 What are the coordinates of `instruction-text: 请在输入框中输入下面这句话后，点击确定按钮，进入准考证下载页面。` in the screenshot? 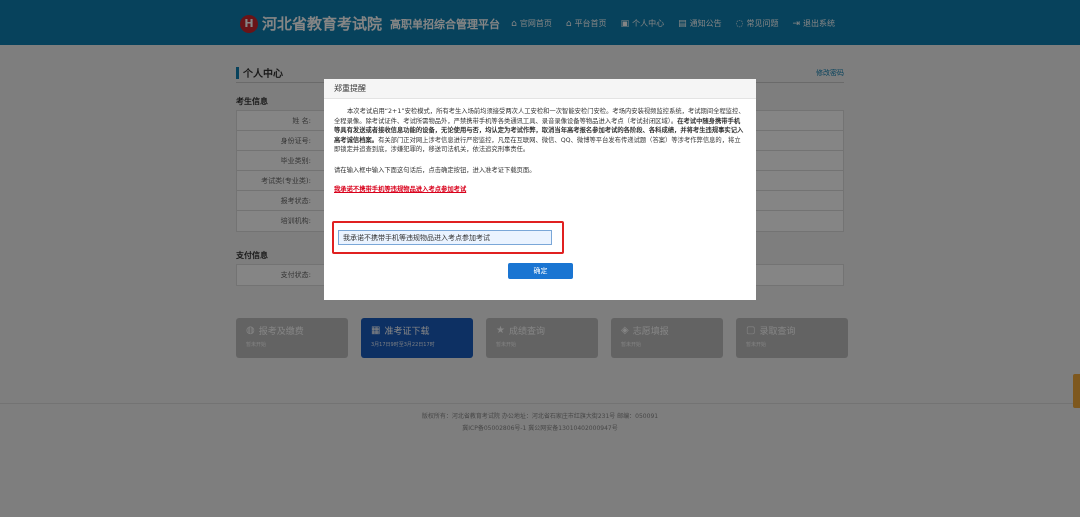 It's located at (435, 170).